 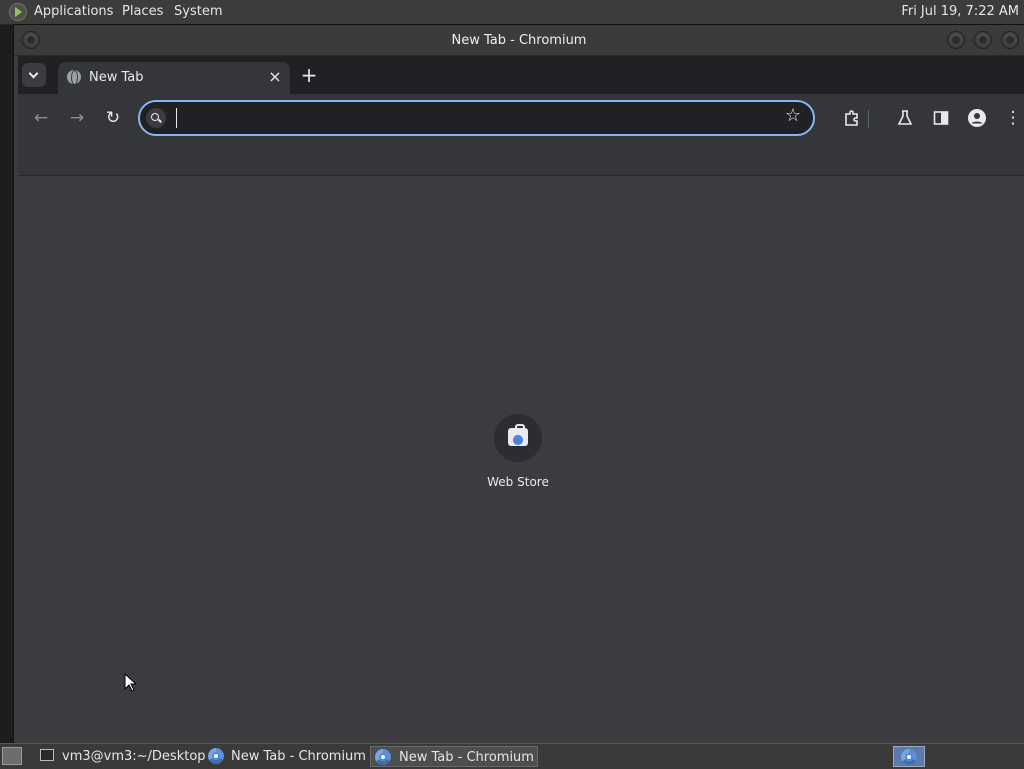 I want to click on tab-close-button: ×, so click(x=275, y=77).